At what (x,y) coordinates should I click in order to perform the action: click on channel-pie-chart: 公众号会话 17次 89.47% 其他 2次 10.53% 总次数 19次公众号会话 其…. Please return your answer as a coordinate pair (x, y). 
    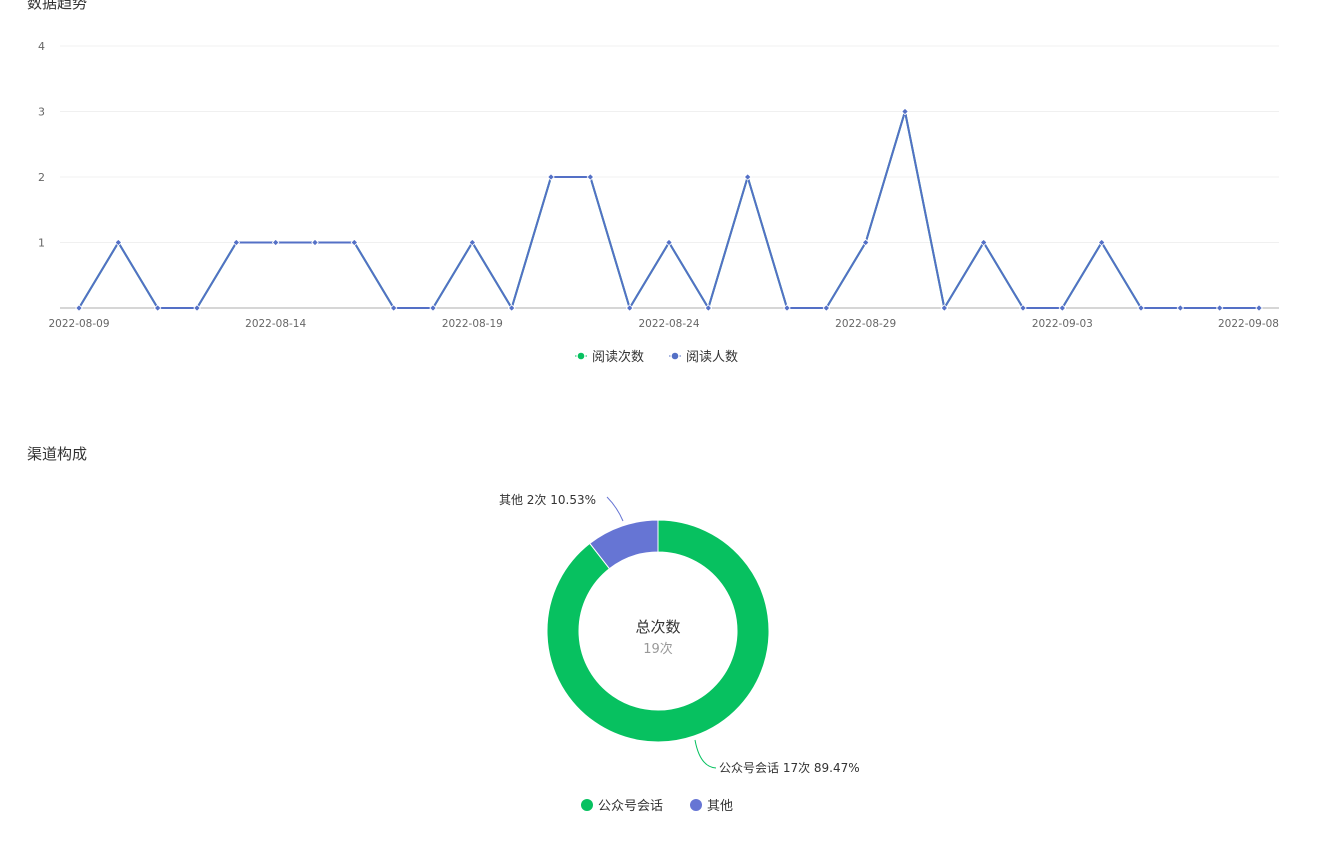
    Looking at the image, I should click on (679, 653).